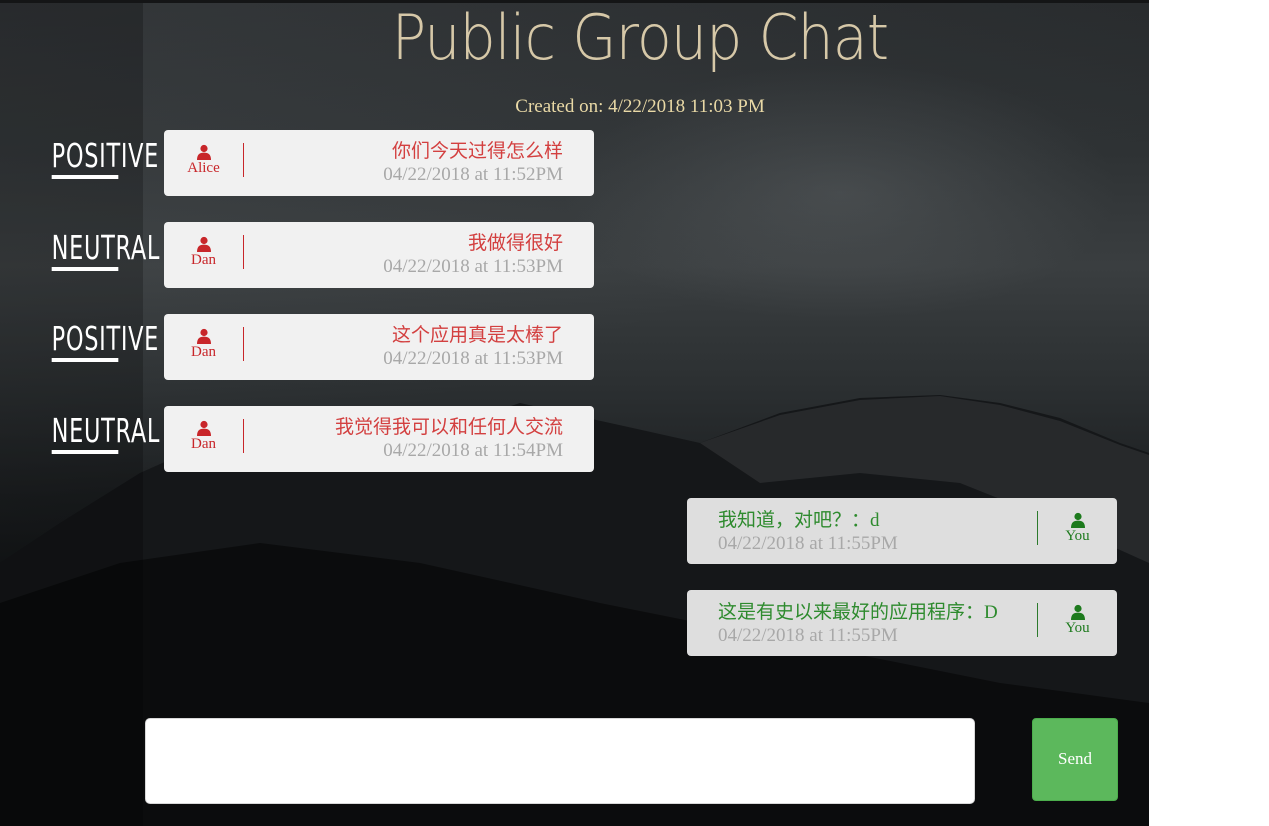  I want to click on message-bubble: Dan 这个应用真是太棒了 04/22/2018 at 11:53PM, so click(379, 347).